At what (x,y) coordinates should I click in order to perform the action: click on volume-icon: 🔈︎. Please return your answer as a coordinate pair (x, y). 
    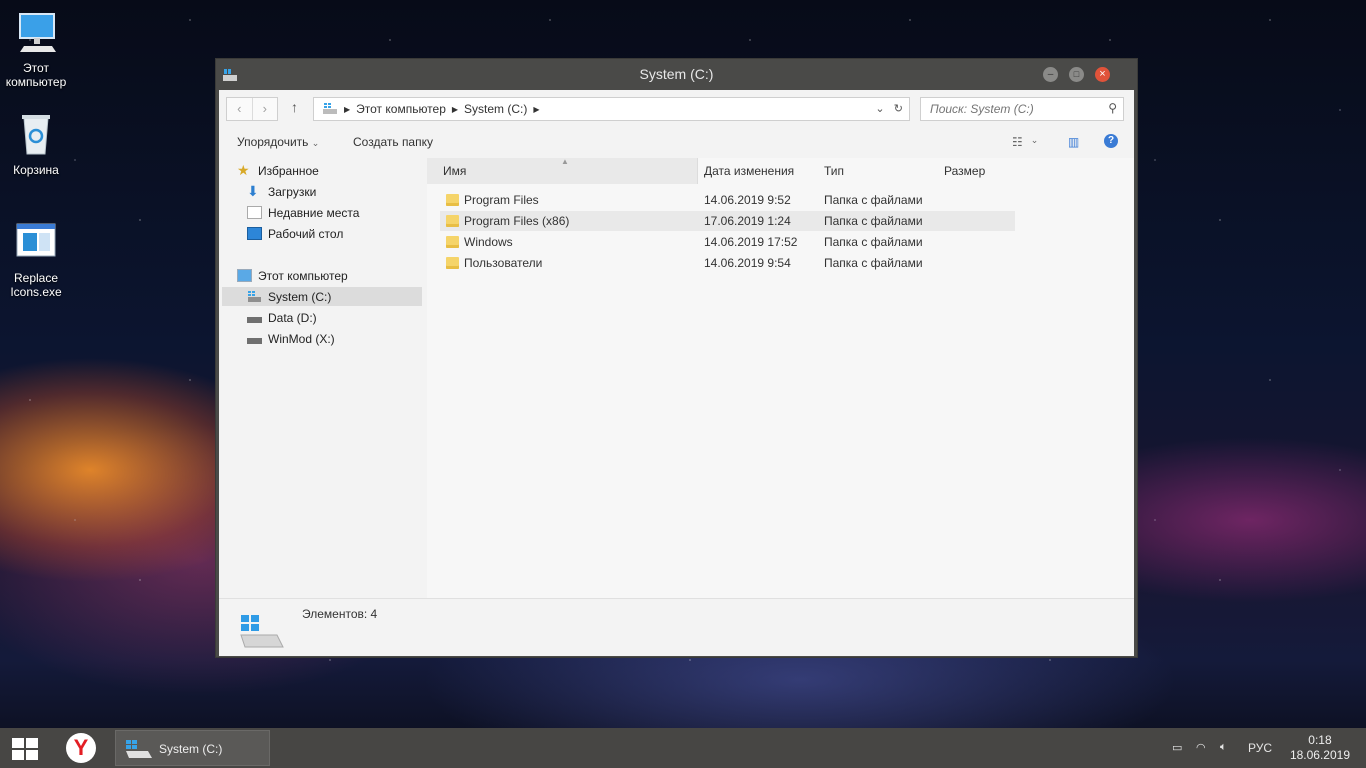
    Looking at the image, I should click on (1223, 747).